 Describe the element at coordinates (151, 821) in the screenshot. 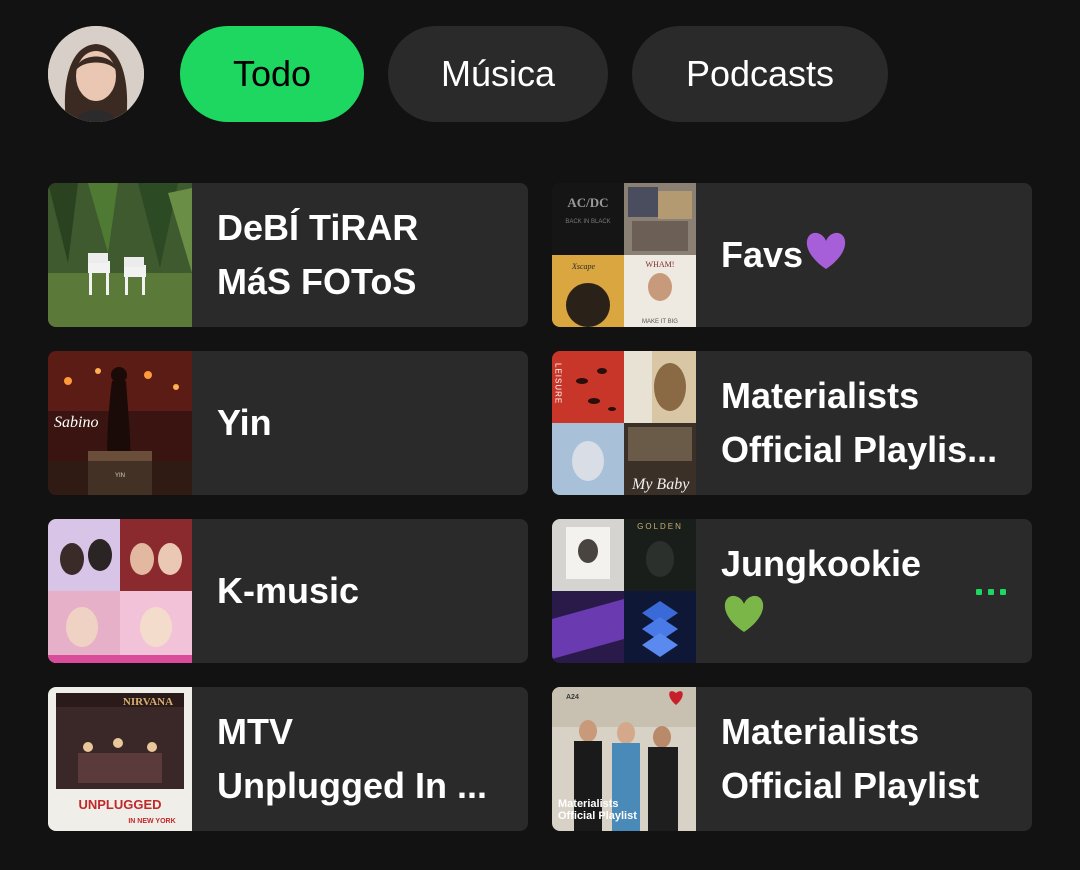

I see `in-new-york-text: IN NEW YORK` at that location.